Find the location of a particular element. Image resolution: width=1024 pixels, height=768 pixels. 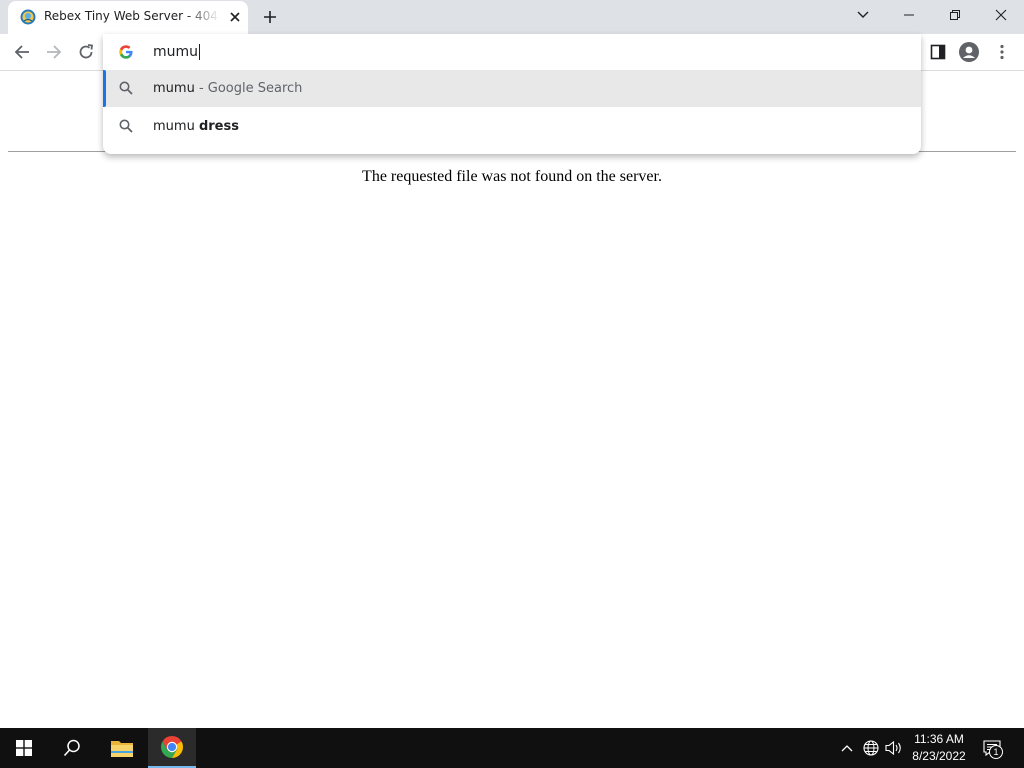

show-hidden-icons-button is located at coordinates (847, 748).